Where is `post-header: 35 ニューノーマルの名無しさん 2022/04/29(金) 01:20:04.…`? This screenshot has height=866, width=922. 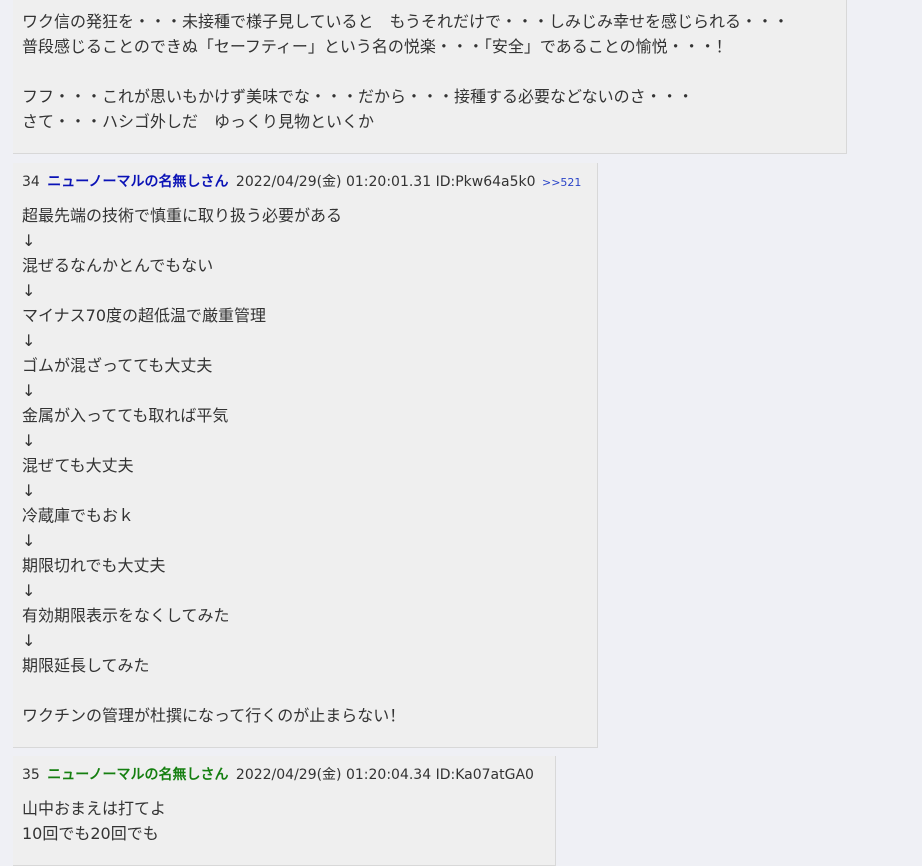
post-header: 35 ニューノーマルの名無しさん 2022/04/29(金) 01:20:04.… is located at coordinates (278, 775).